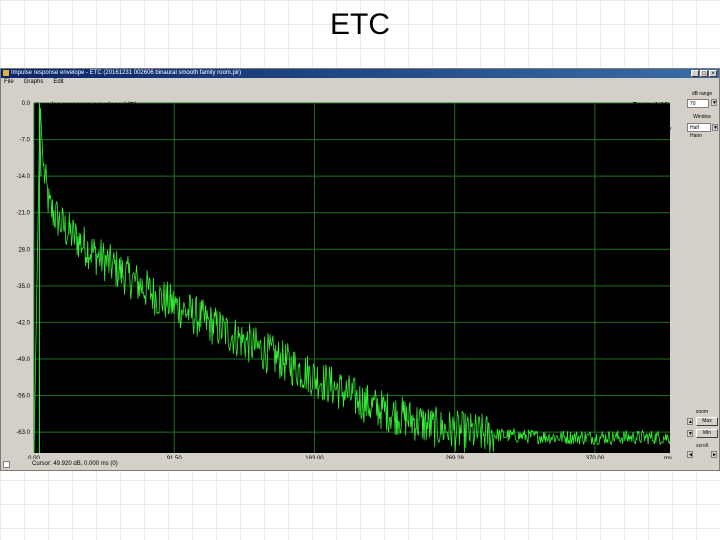 The width and height of the screenshot is (720, 540). Describe the element at coordinates (714, 102) in the screenshot. I see `db-range-dropdown-arrow: ▼` at that location.